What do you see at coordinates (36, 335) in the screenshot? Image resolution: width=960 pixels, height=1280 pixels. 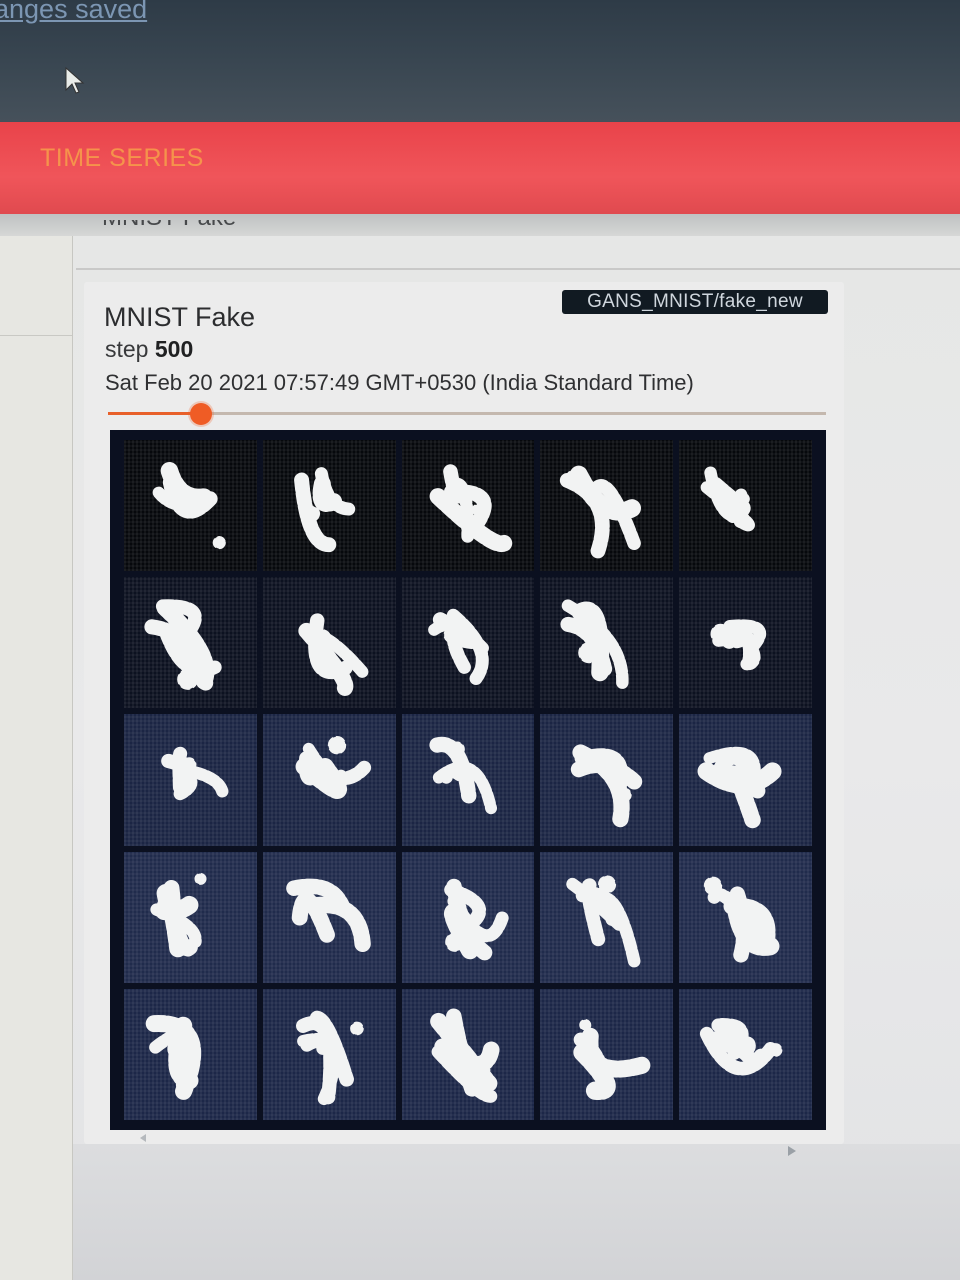 I see `sidebar-divider` at bounding box center [36, 335].